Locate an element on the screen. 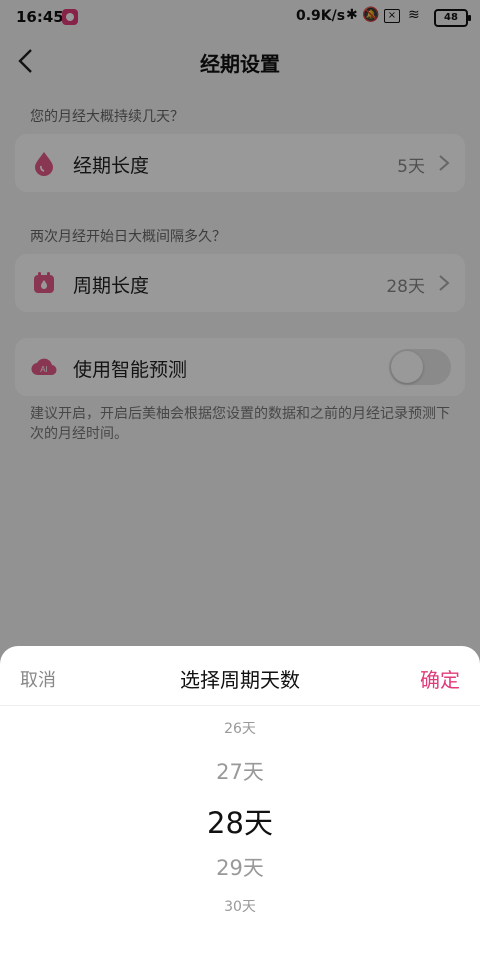 This screenshot has height=960, width=480. sheet-title: 选择周期天数 is located at coordinates (240, 680).